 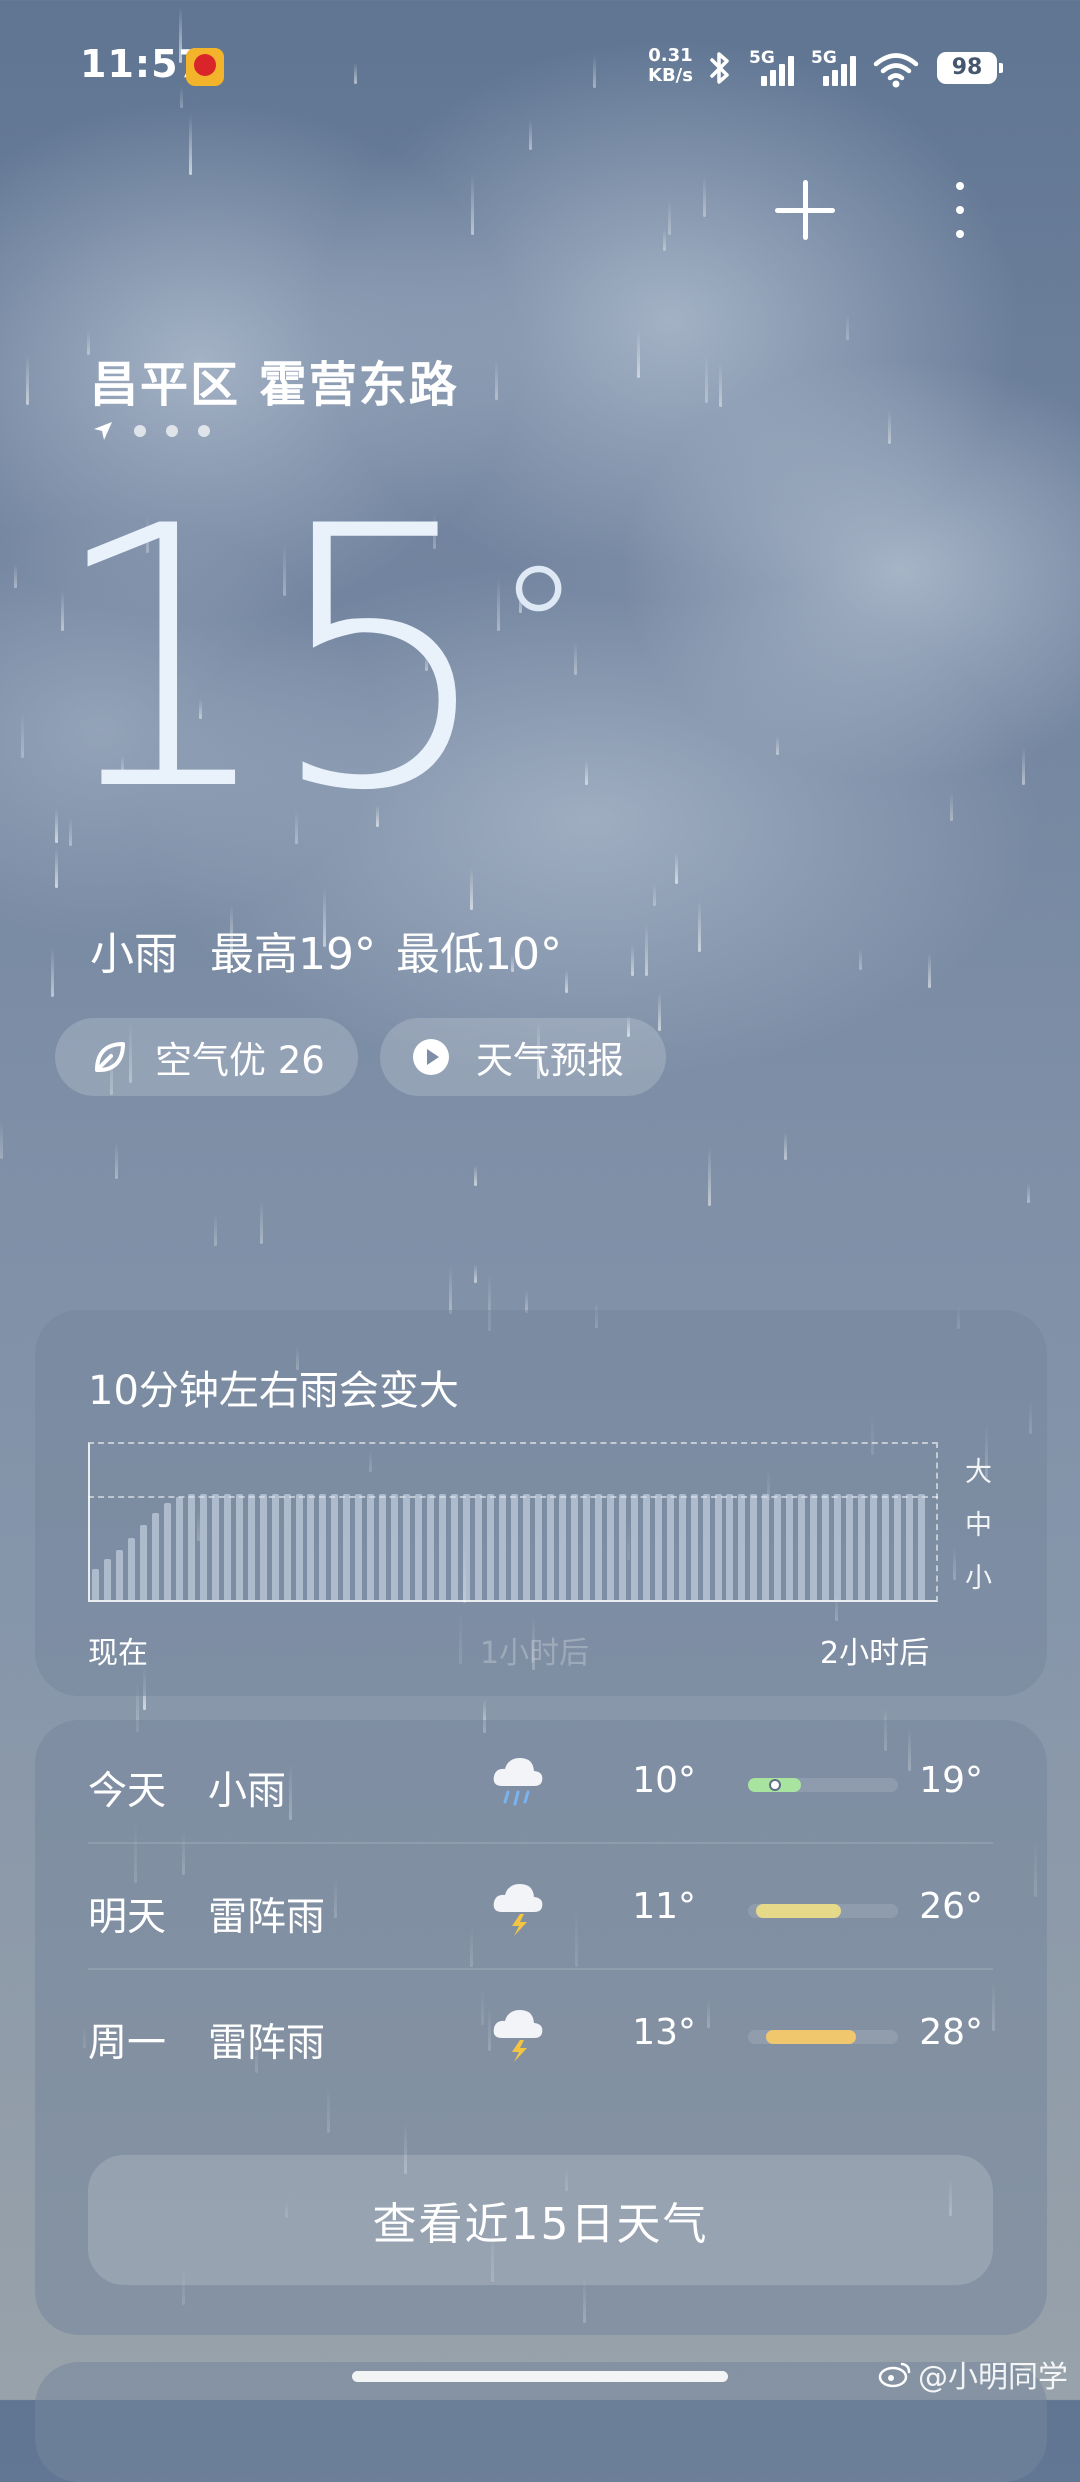 I want to click on current-temperature: 15°, so click(x=314, y=660).